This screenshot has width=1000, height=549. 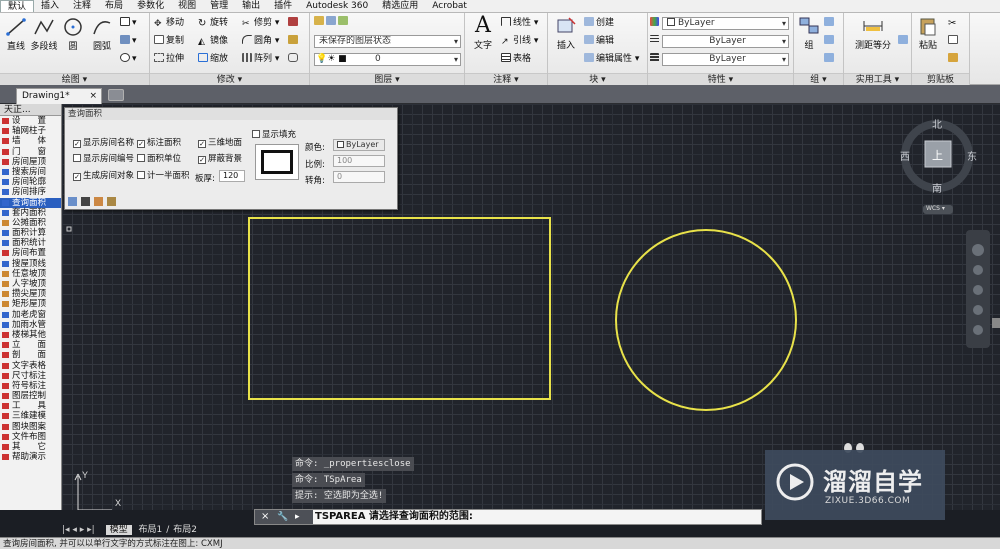 What do you see at coordinates (150, 6) in the screenshot?
I see `menu-item: 参数化` at bounding box center [150, 6].